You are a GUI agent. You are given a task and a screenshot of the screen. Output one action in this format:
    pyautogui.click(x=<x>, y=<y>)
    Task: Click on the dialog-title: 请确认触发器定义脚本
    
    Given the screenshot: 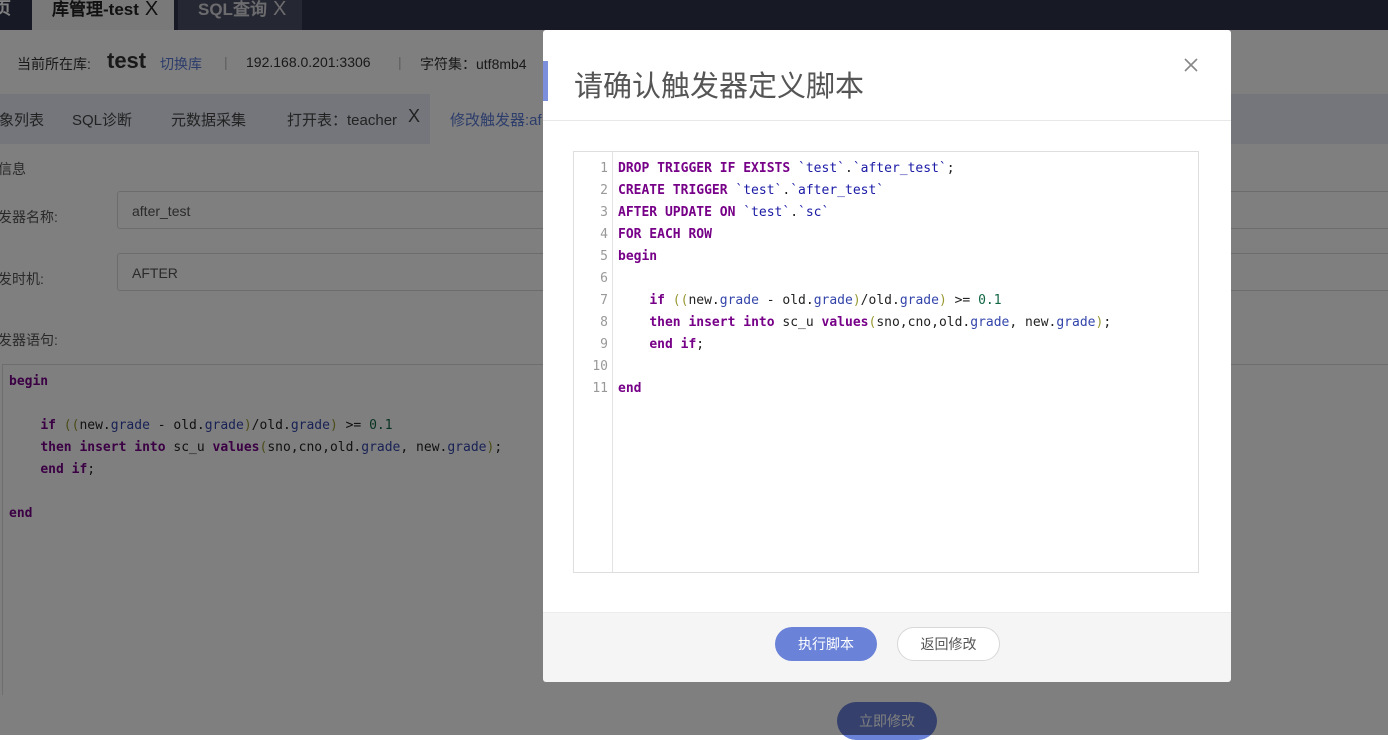 What is the action you would take?
    pyautogui.click(x=719, y=87)
    